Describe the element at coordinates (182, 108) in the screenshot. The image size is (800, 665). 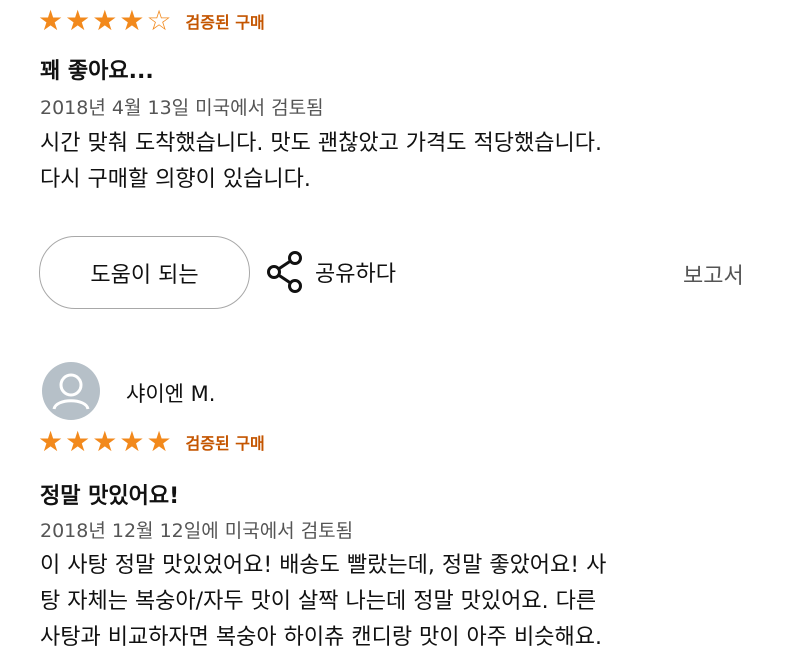
I see `review1-date: 2018년 4월 13일 미국에서 검토됨` at that location.